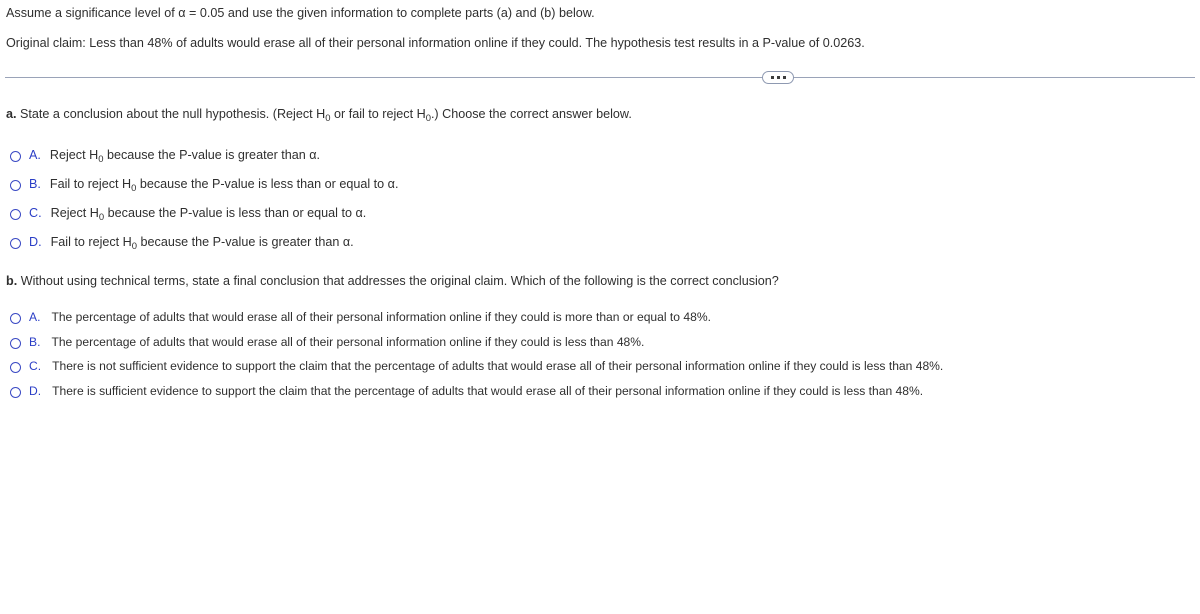  I want to click on part-a-prompt-text-3: .) Choose the correct answer below., so click(531, 114).